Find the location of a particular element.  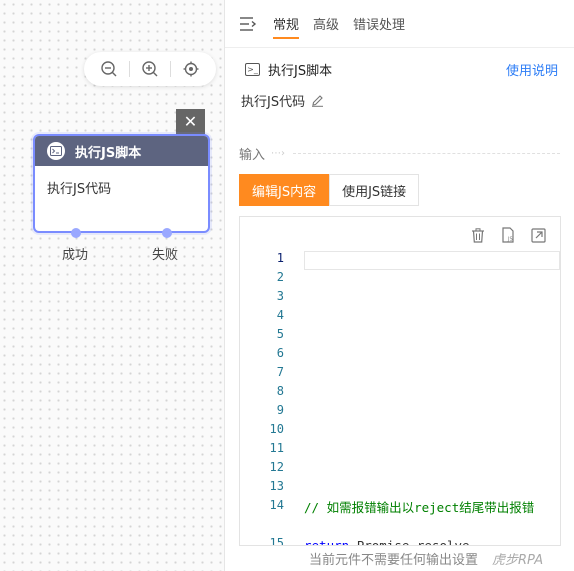

line-number: 5 is located at coordinates (280, 334).